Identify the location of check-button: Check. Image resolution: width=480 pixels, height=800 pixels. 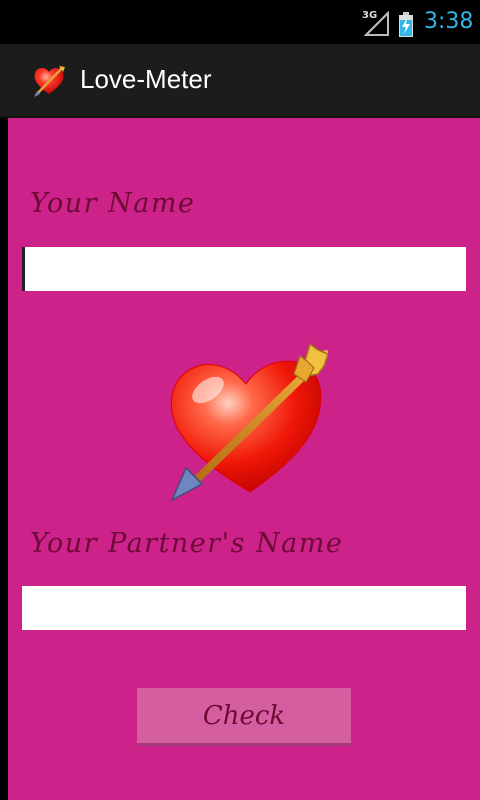
(244, 717).